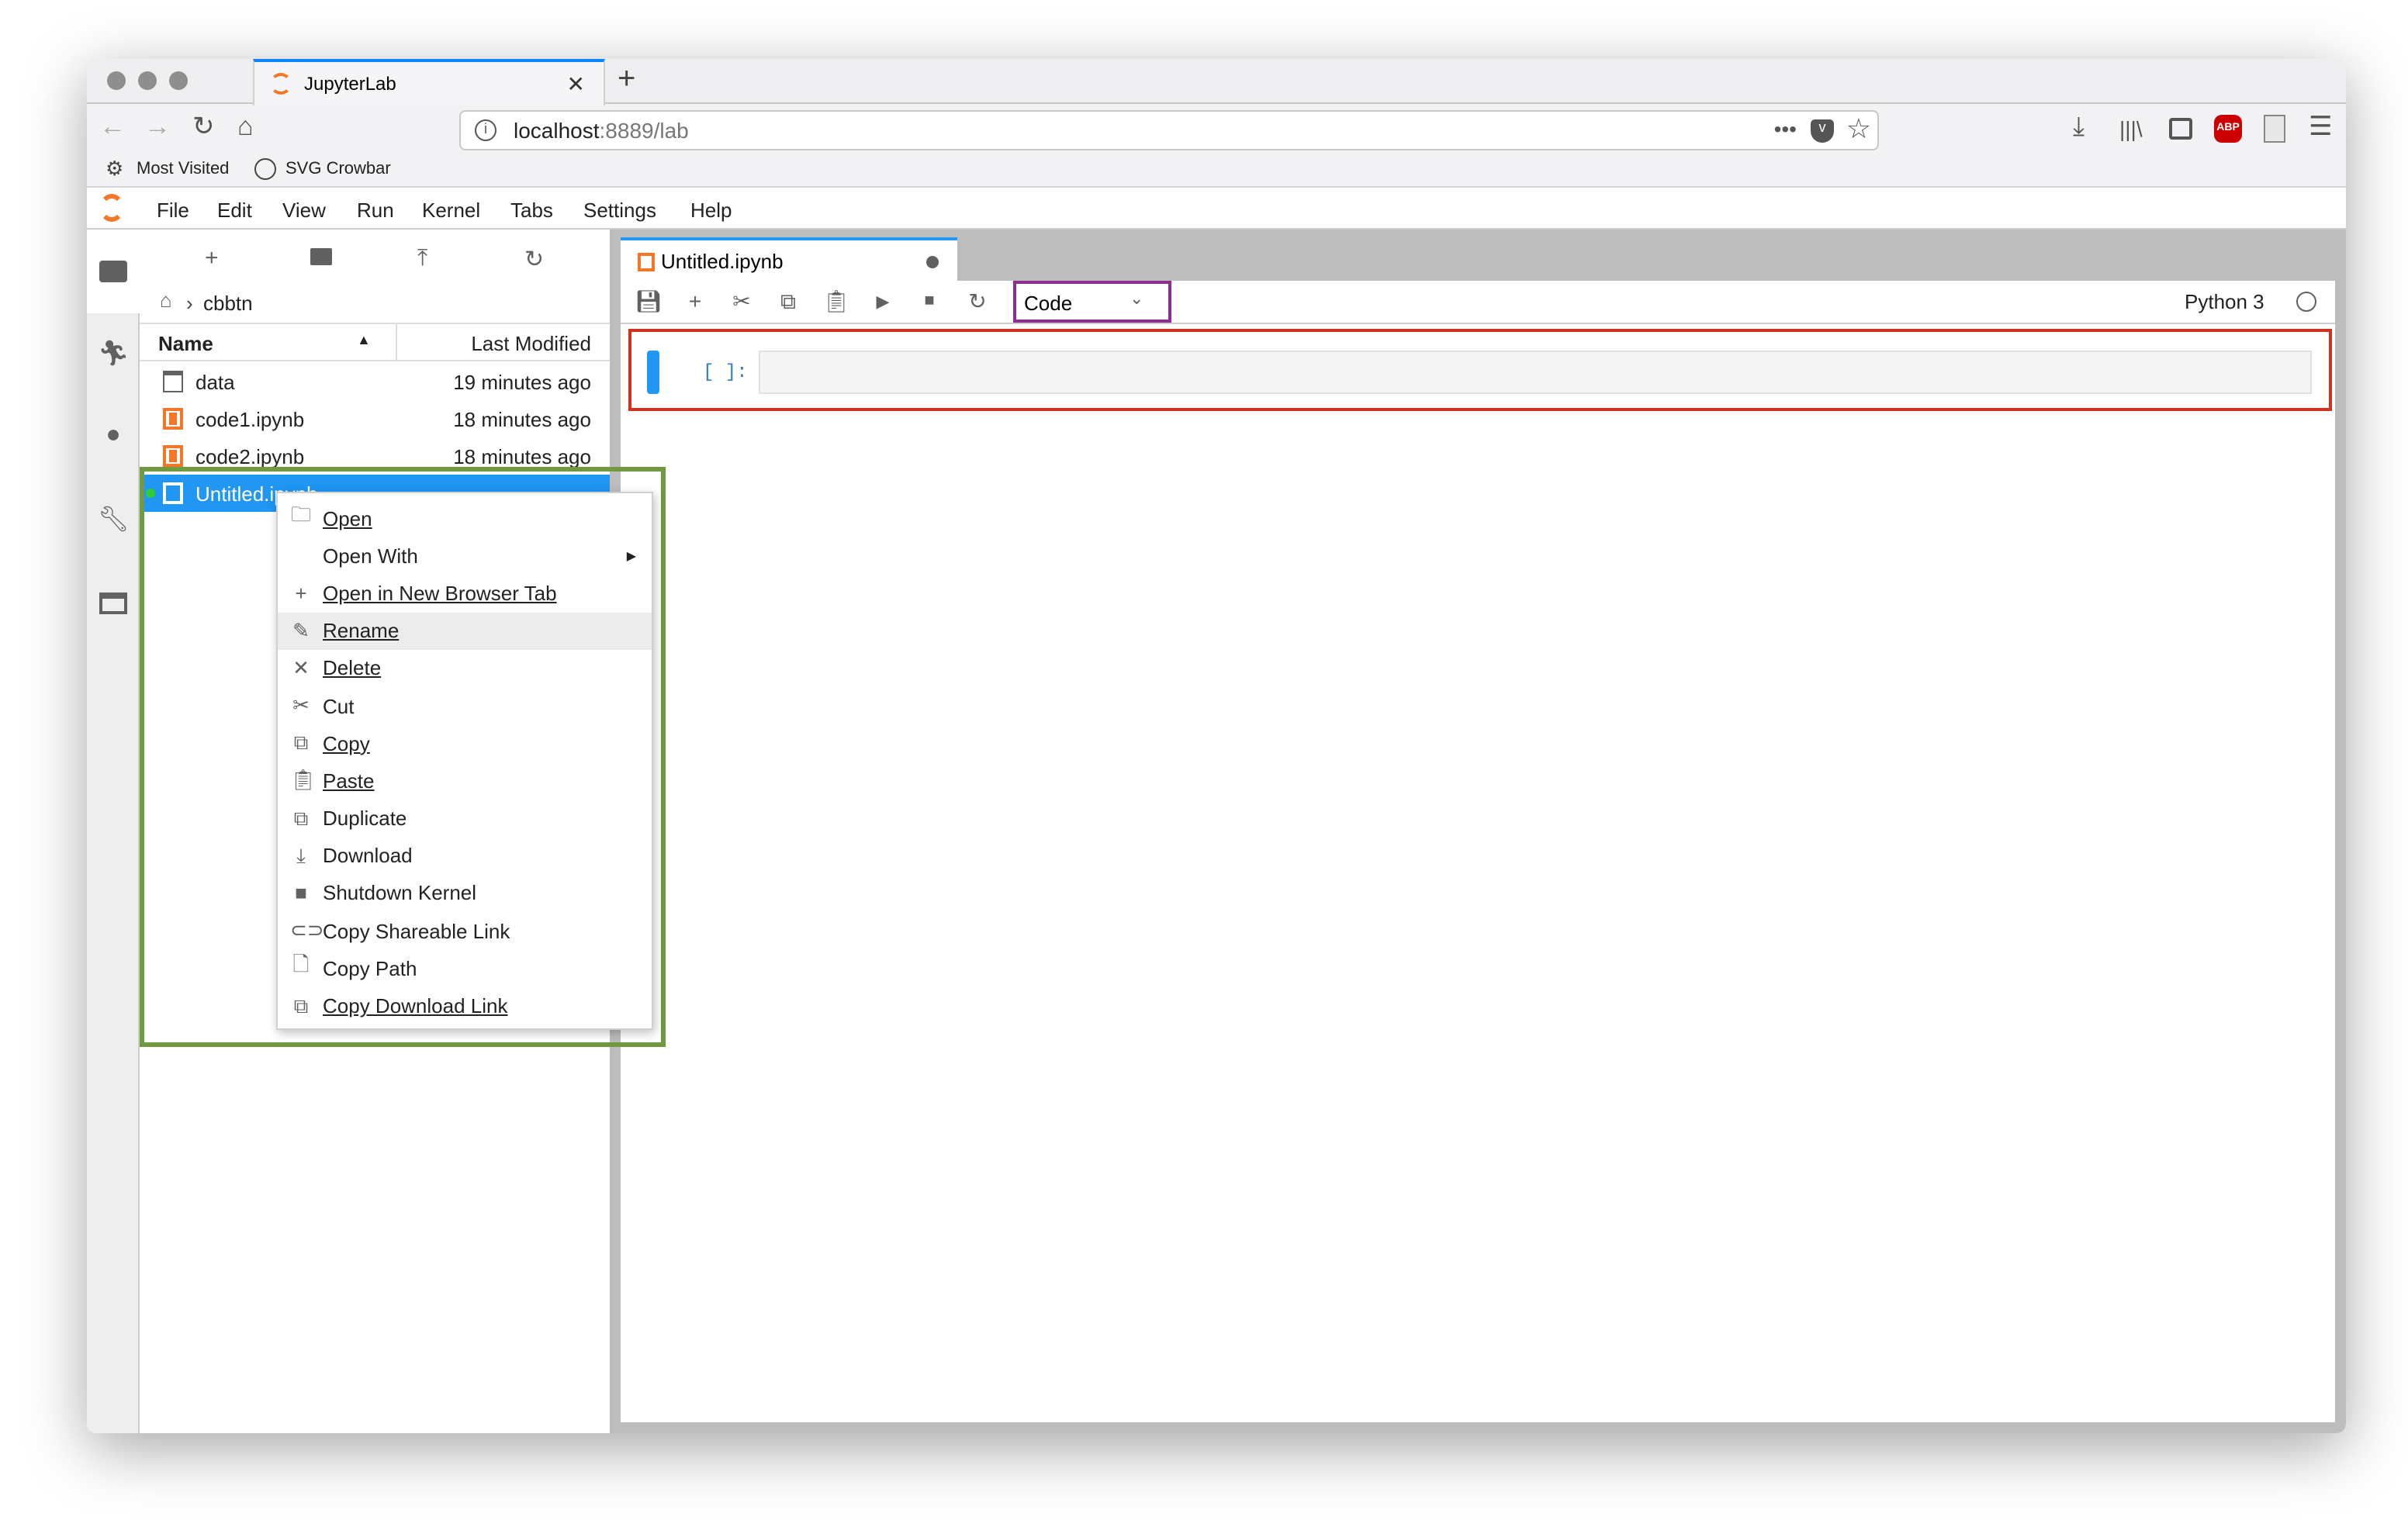 This screenshot has height=1534, width=2408. I want to click on reload-icon: ↻, so click(203, 127).